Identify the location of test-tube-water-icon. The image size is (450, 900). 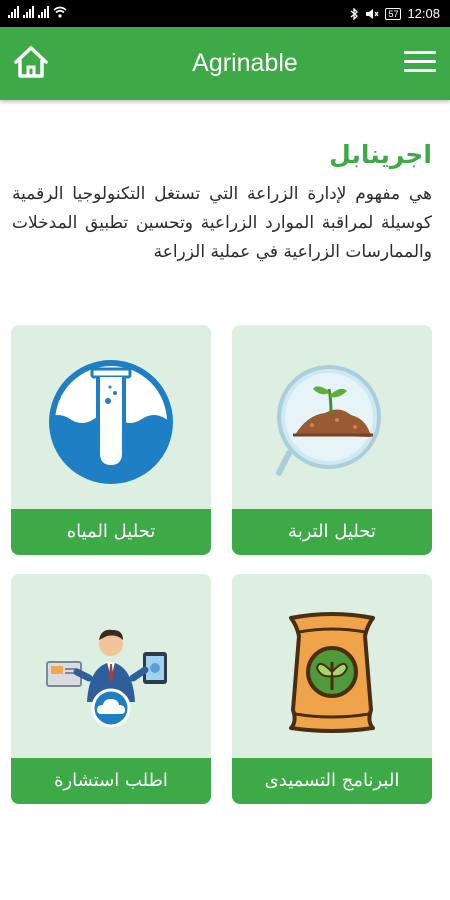
(111, 422).